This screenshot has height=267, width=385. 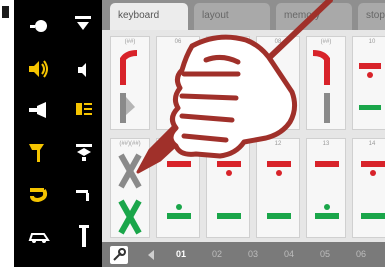 What do you see at coordinates (278, 42) in the screenshot?
I see `tile-number: 08` at bounding box center [278, 42].